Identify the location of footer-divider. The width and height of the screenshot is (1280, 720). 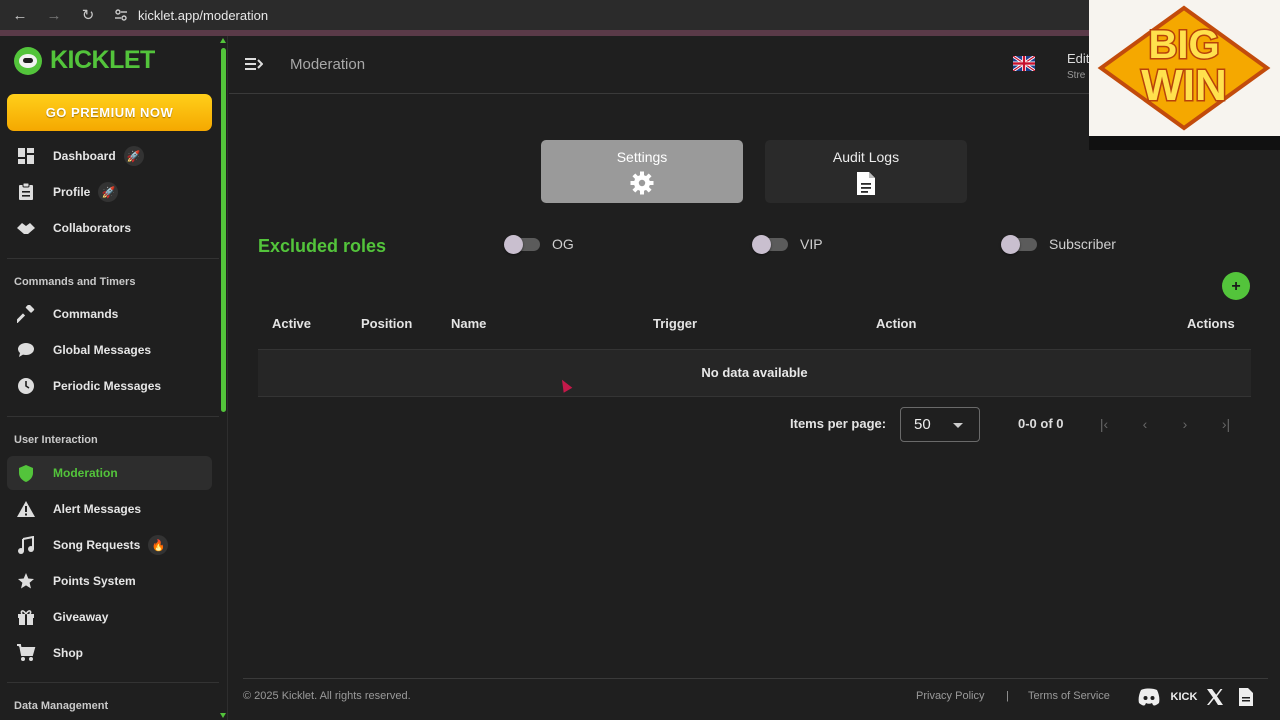
(755, 678).